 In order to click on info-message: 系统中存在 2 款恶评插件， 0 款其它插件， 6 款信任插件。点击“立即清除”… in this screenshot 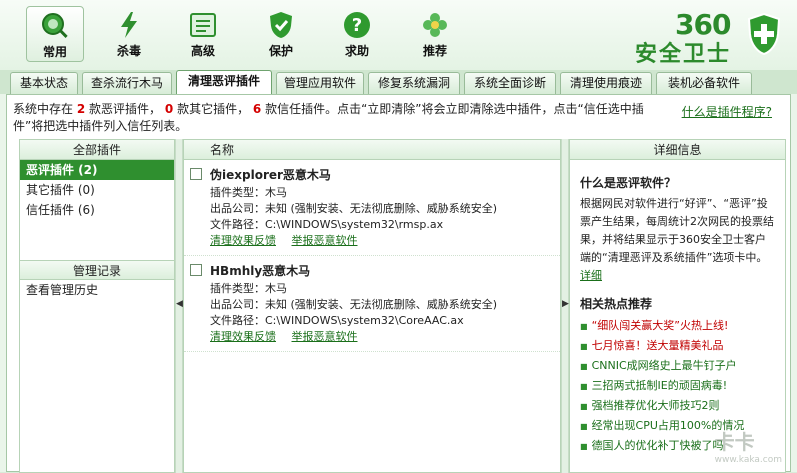, I will do `click(333, 118)`.